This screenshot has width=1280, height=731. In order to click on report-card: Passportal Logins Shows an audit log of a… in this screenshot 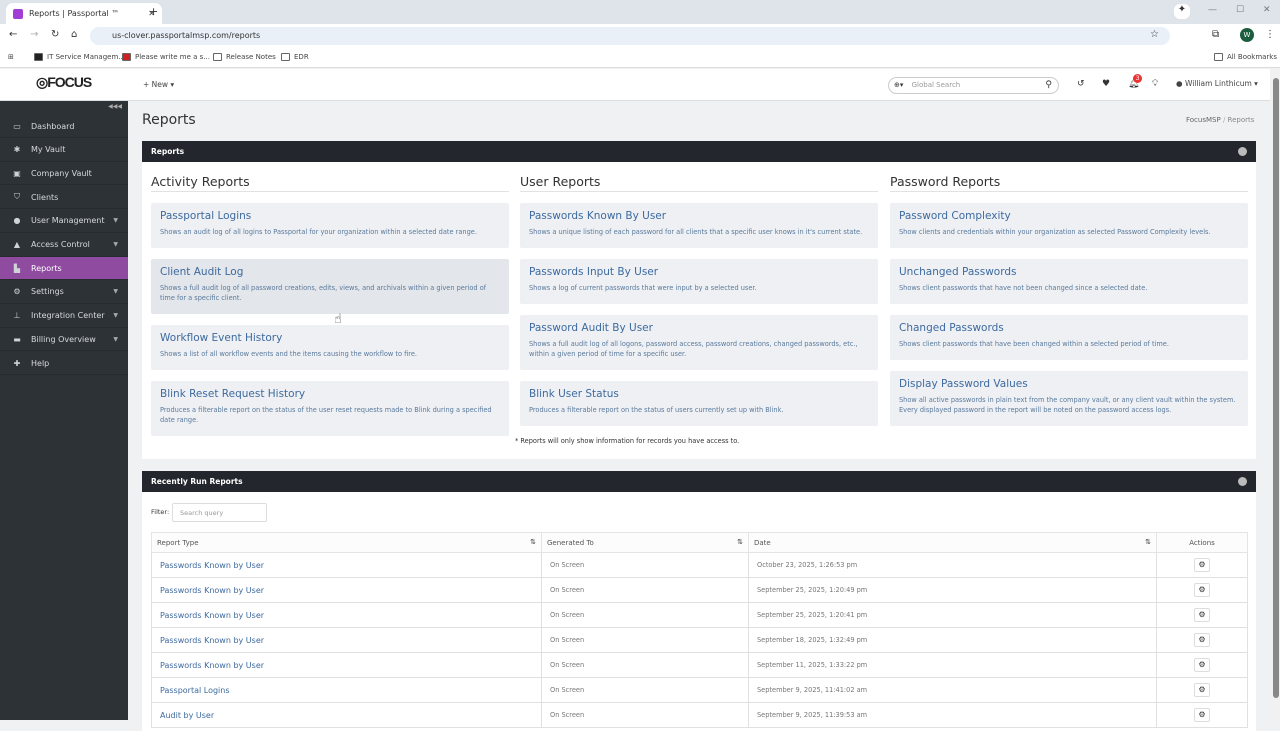, I will do `click(330, 225)`.